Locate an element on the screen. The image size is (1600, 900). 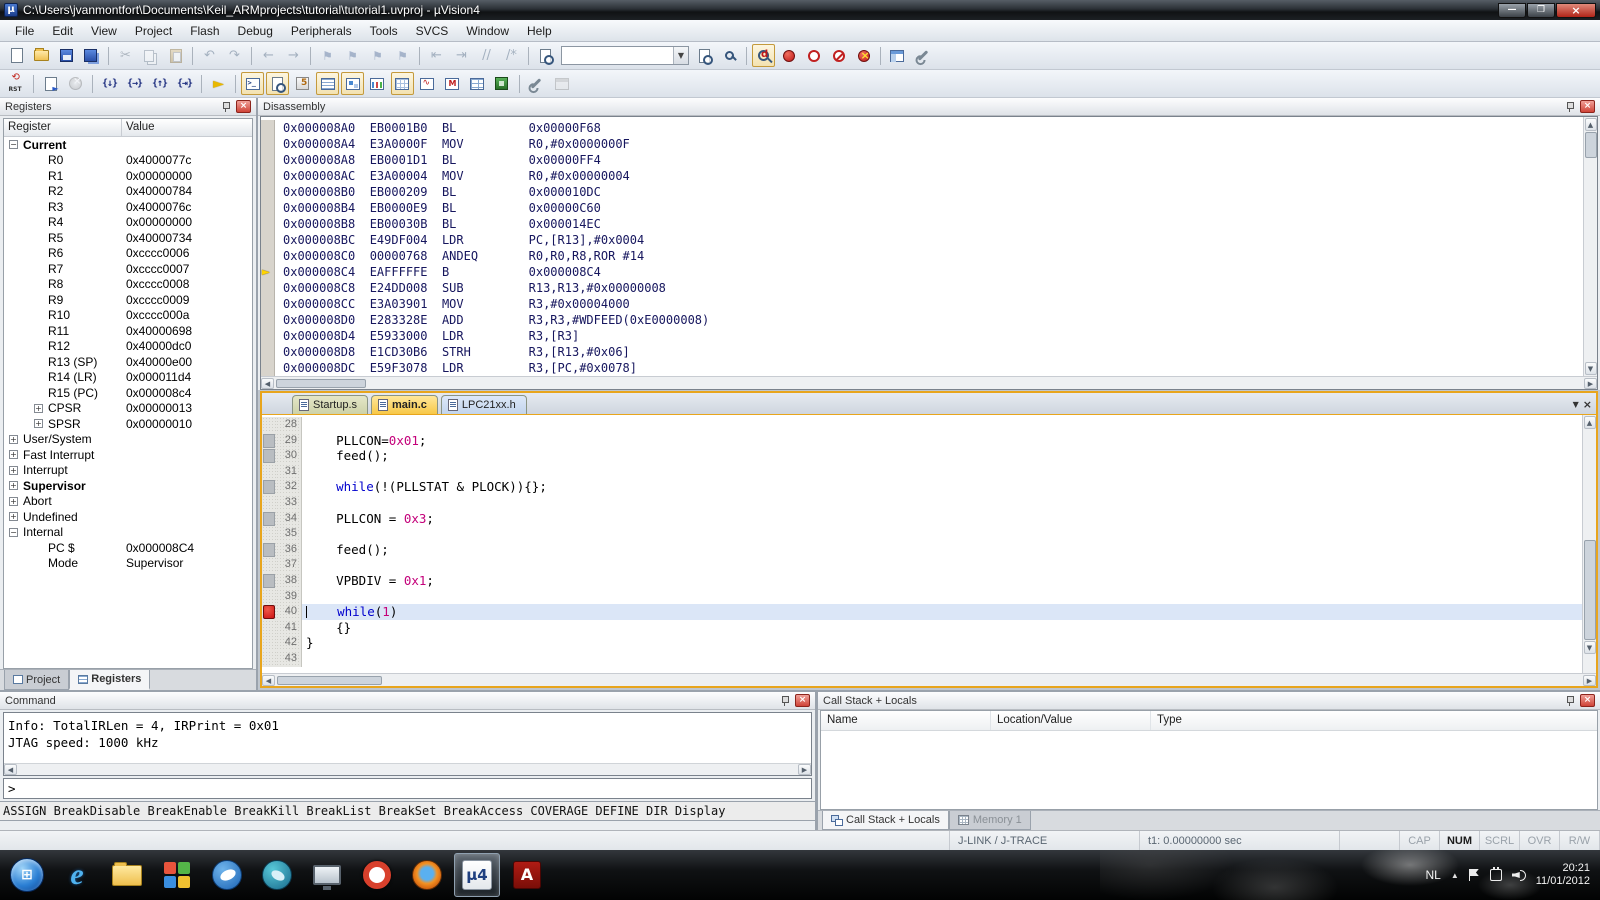
bookmark-toggle-button is located at coordinates (327, 55).